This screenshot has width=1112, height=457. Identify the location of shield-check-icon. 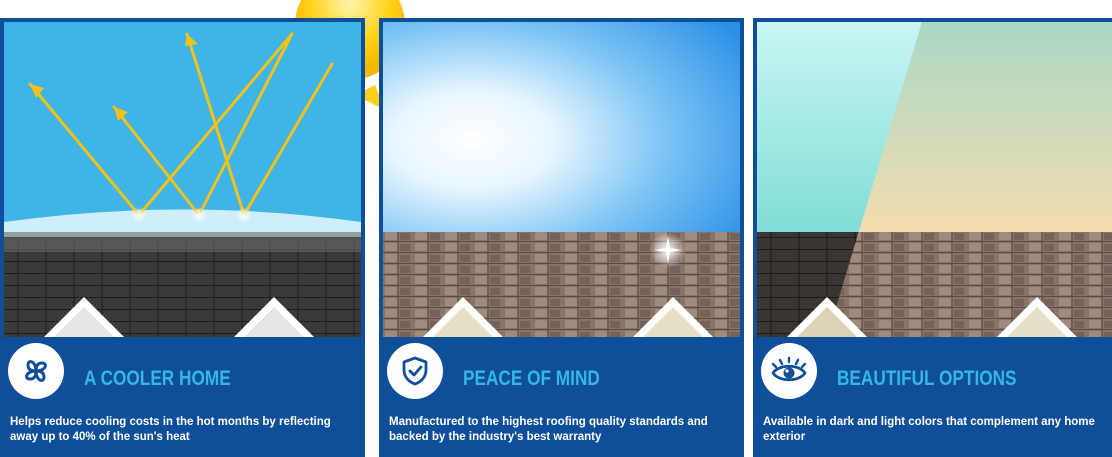
(415, 371).